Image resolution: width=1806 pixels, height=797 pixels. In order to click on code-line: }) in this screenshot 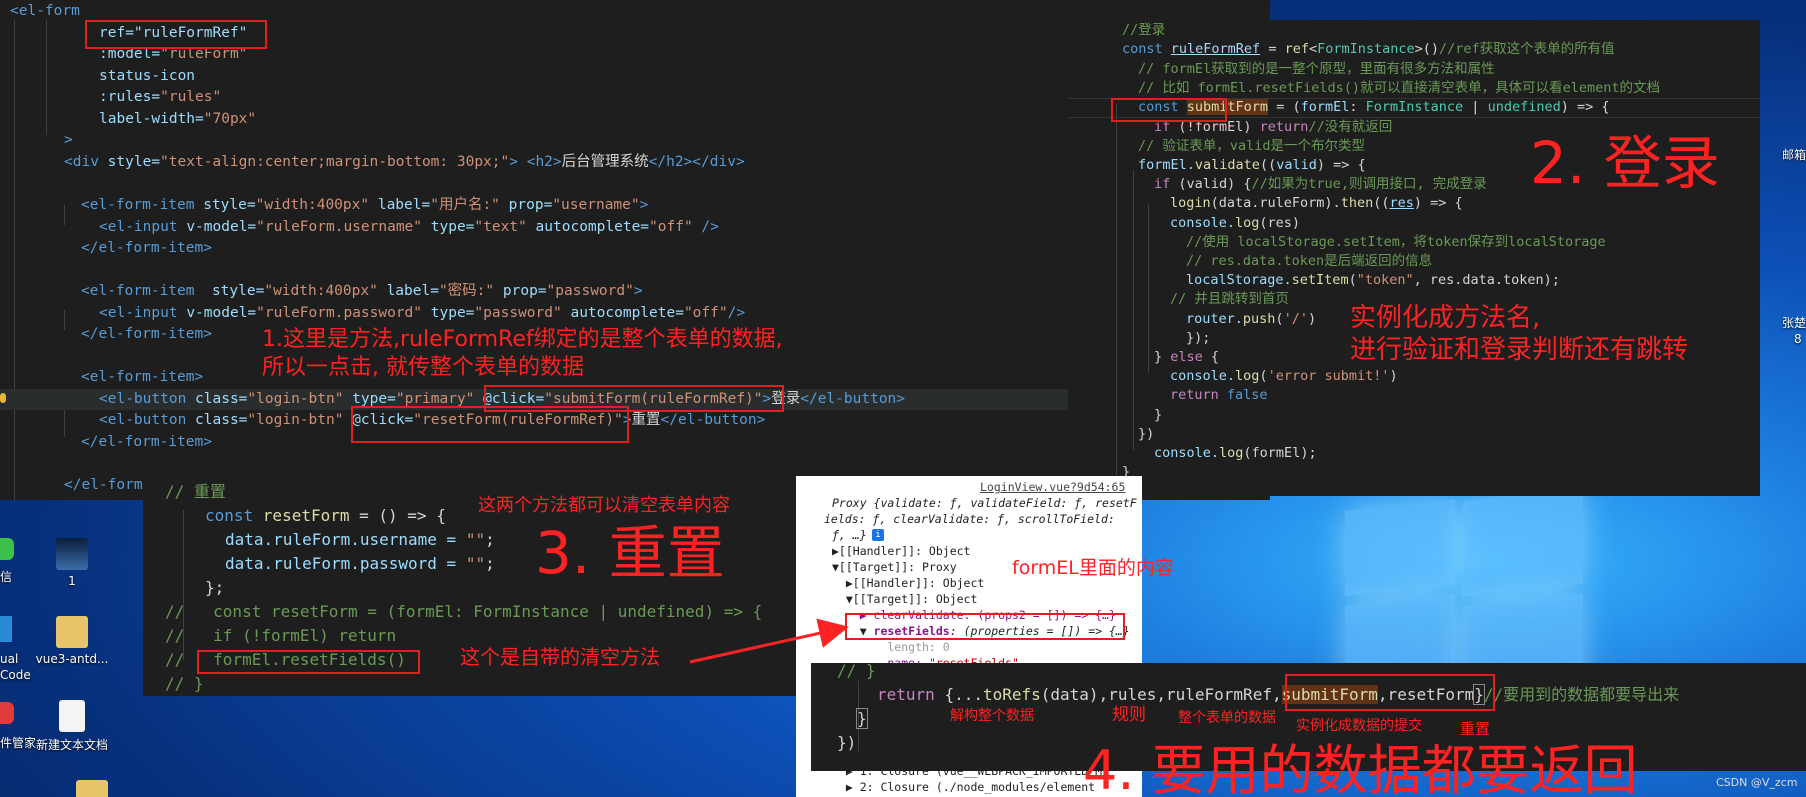, I will do `click(847, 742)`.